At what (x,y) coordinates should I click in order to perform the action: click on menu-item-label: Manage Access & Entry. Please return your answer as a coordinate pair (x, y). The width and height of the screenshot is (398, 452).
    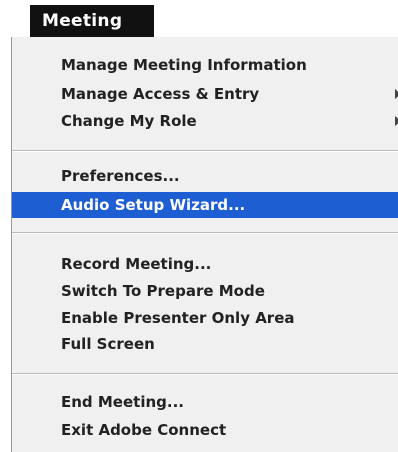
    Looking at the image, I should click on (160, 94).